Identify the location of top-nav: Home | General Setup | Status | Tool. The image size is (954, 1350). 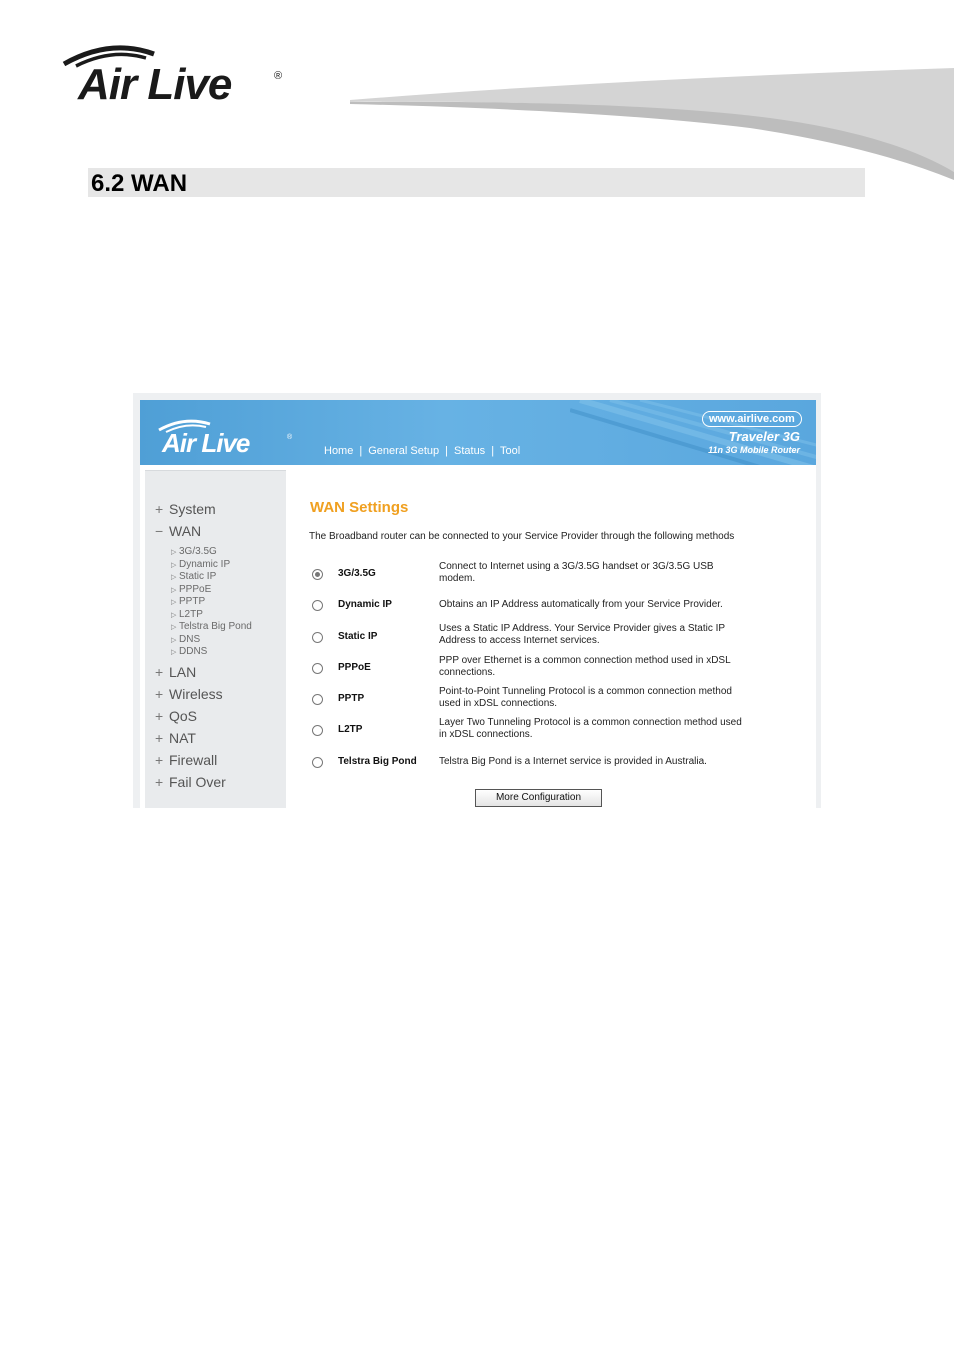
(422, 451).